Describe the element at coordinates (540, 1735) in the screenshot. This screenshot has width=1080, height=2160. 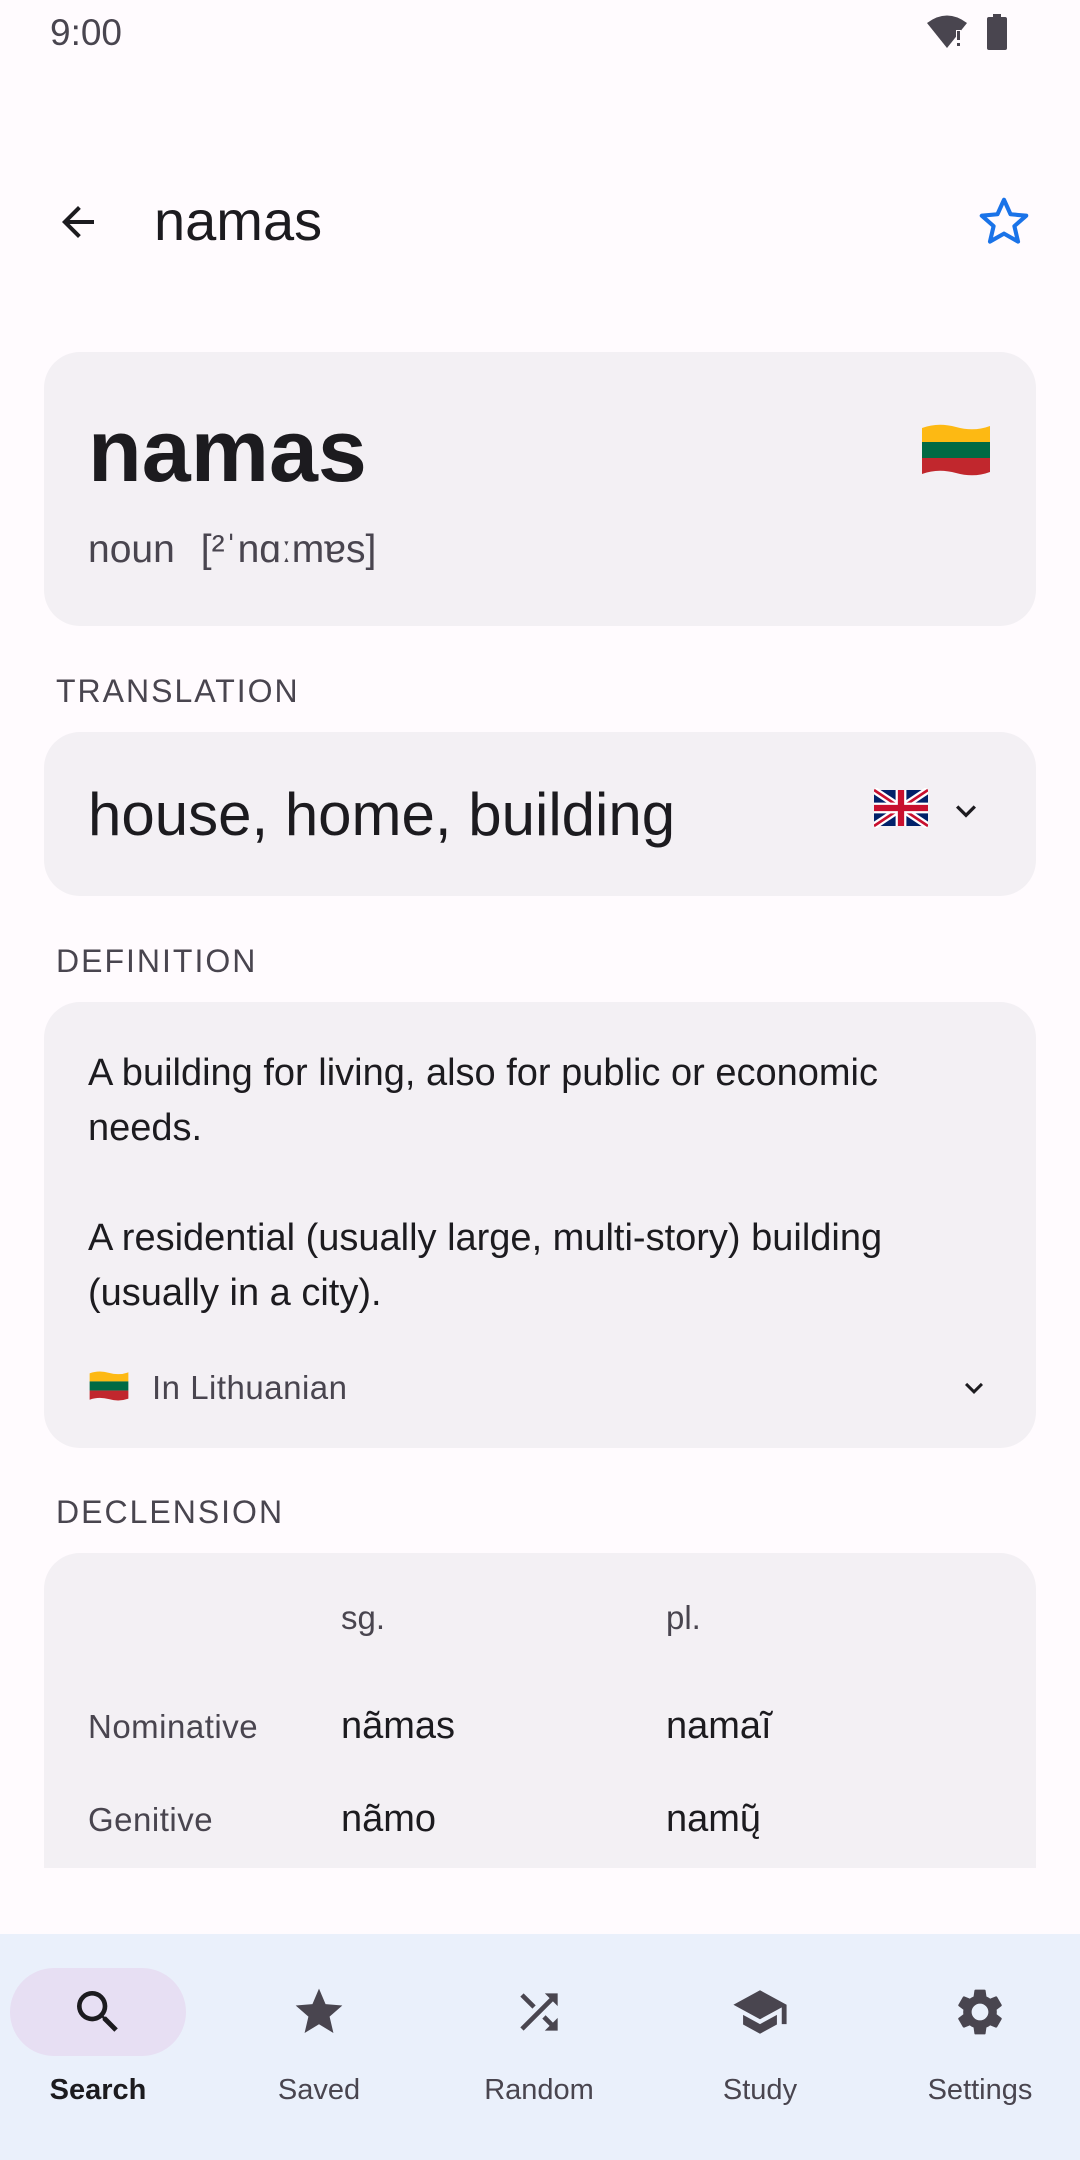
I see `declension-row: Nominative nãmas namaĩ` at that location.